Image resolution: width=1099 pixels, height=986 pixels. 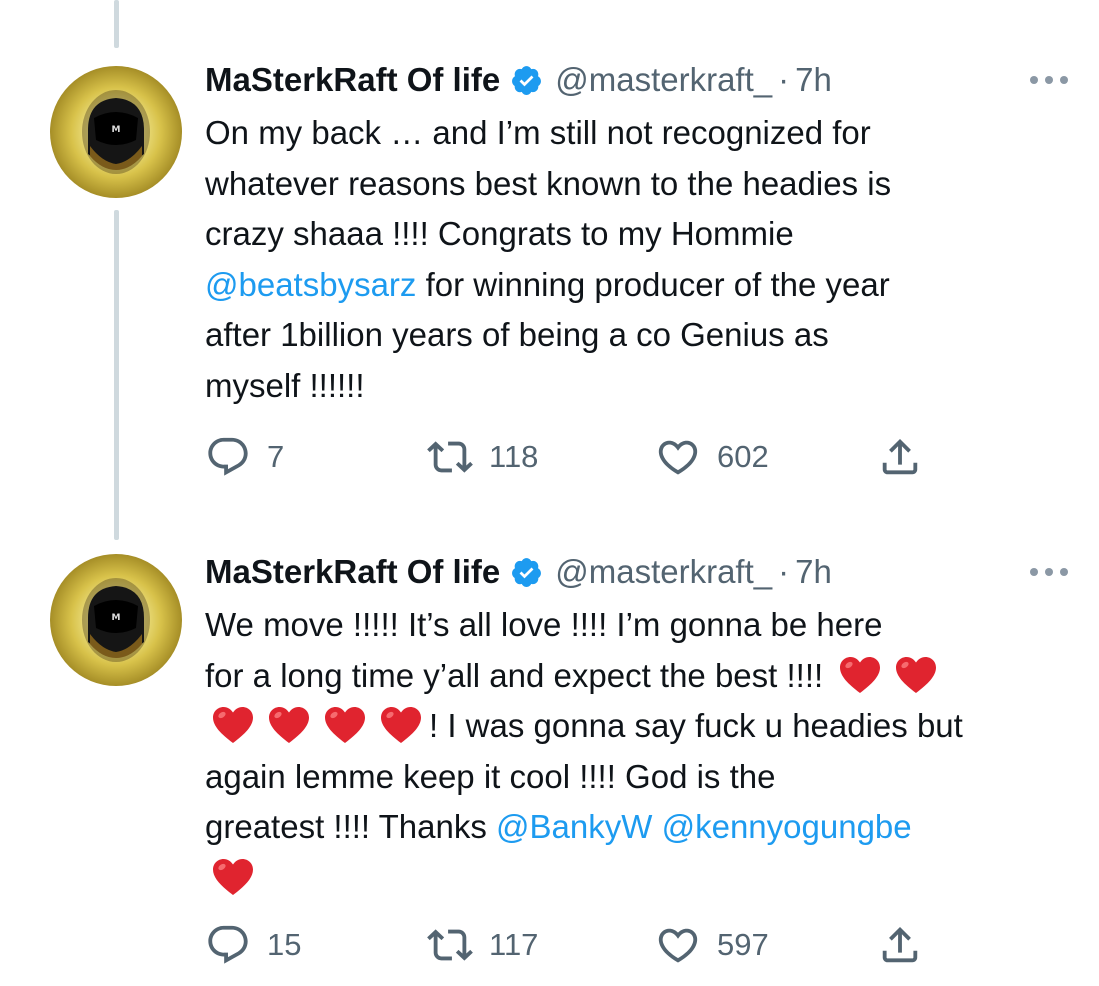 I want to click on tweet-text-segment: ! I was gonna say fuck u headies but, so click(x=696, y=725).